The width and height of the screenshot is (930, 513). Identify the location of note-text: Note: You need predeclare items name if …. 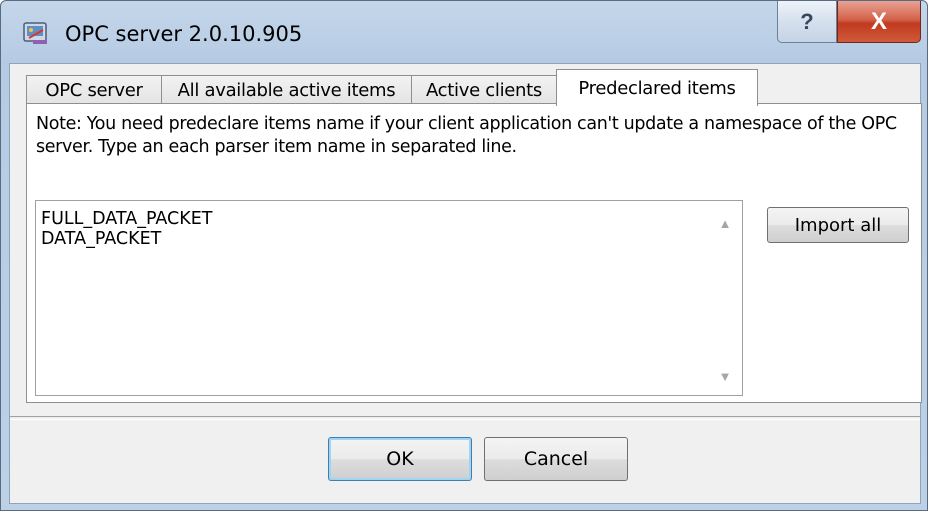
(466, 135).